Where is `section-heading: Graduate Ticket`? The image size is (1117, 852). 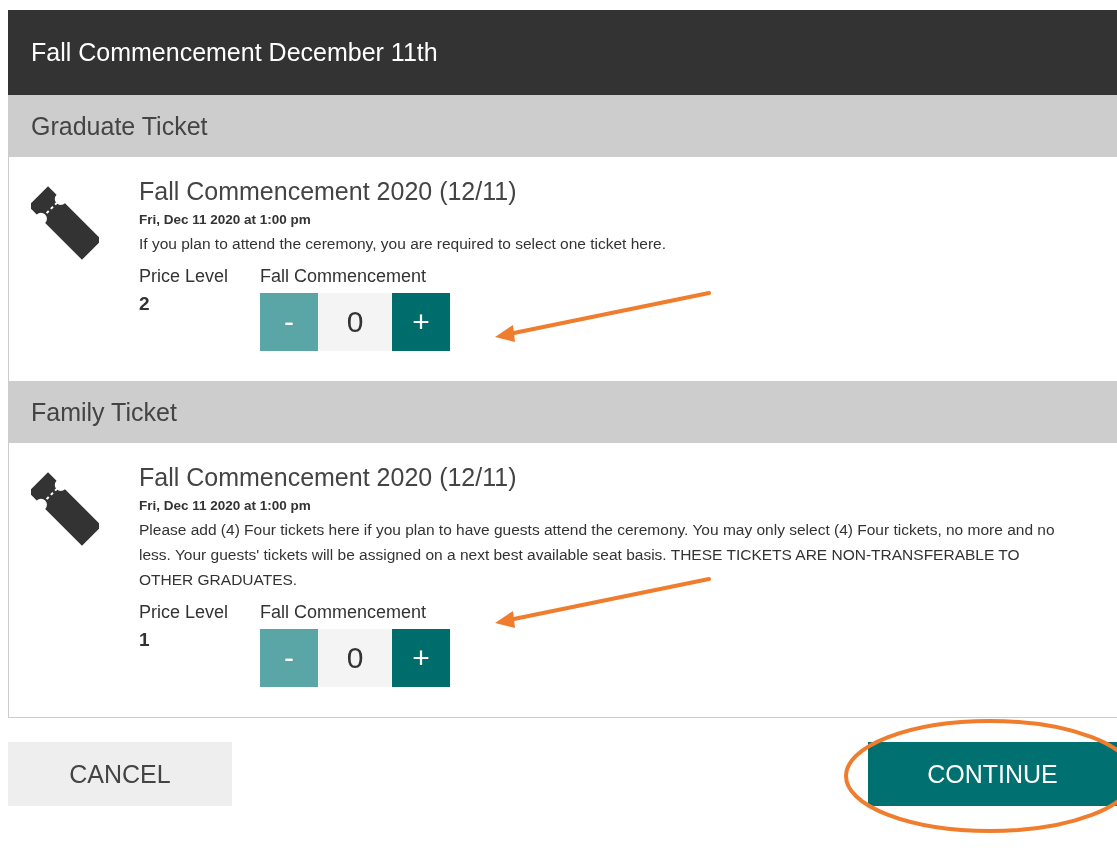
section-heading: Graduate Ticket is located at coordinates (562, 126).